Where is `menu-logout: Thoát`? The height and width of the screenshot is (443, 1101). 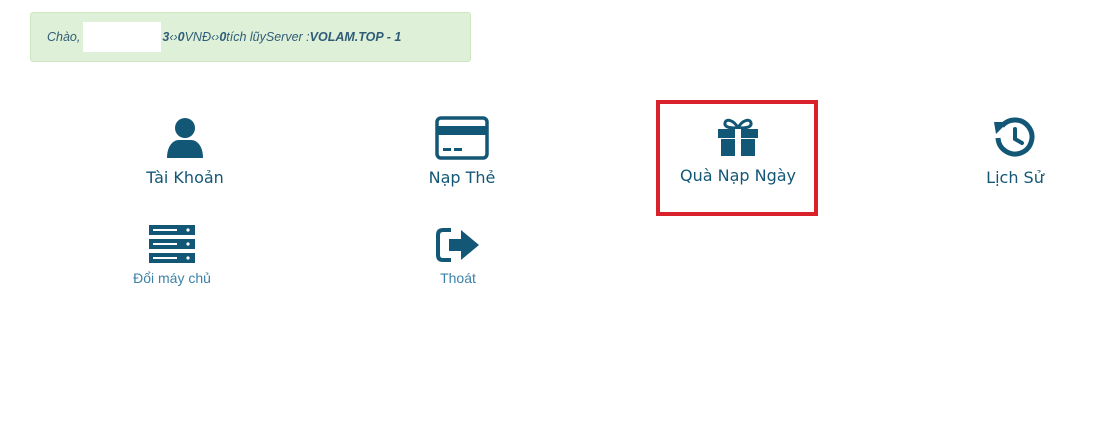
menu-logout: Thoát is located at coordinates (458, 256).